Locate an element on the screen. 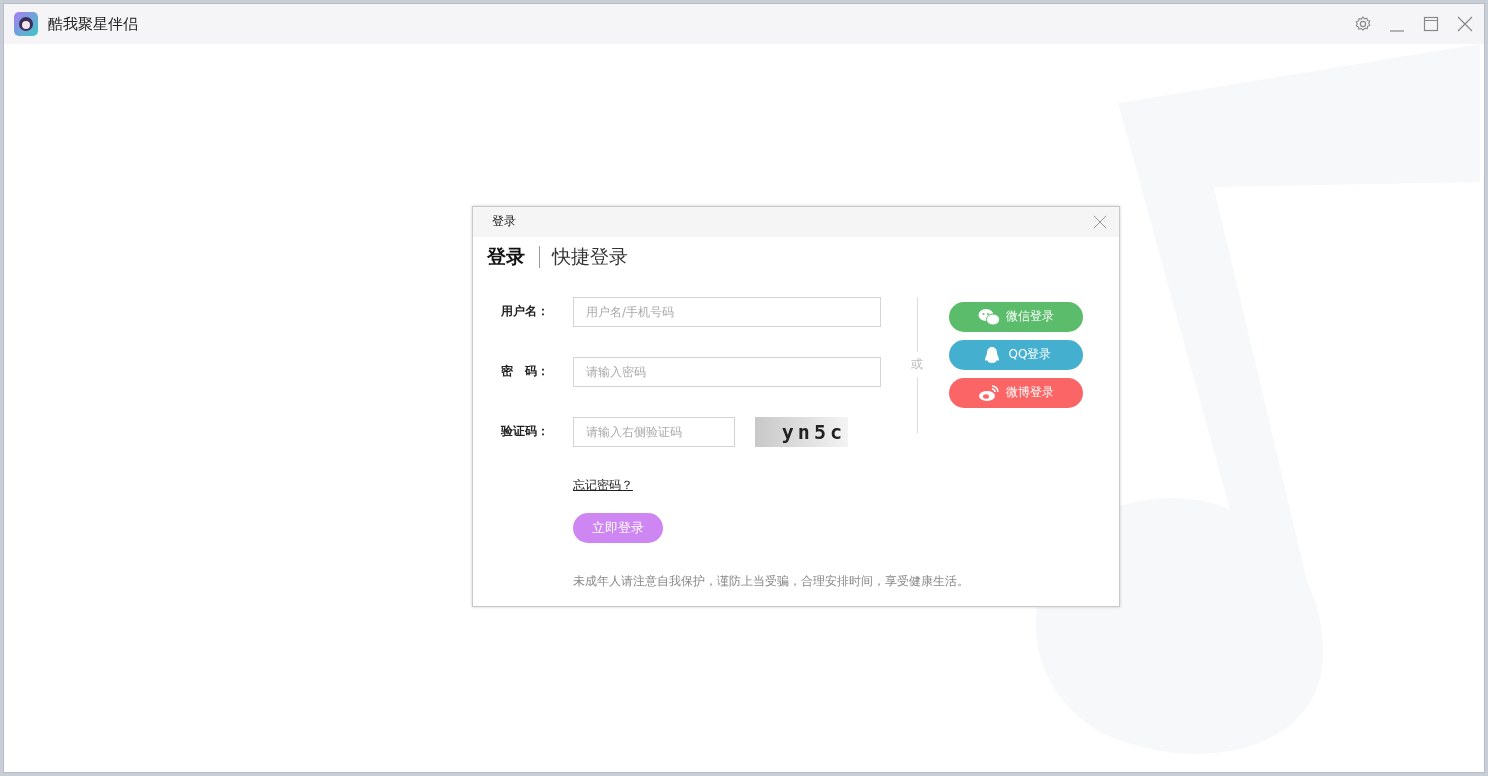  field-label: 验证码： is located at coordinates (524, 431).